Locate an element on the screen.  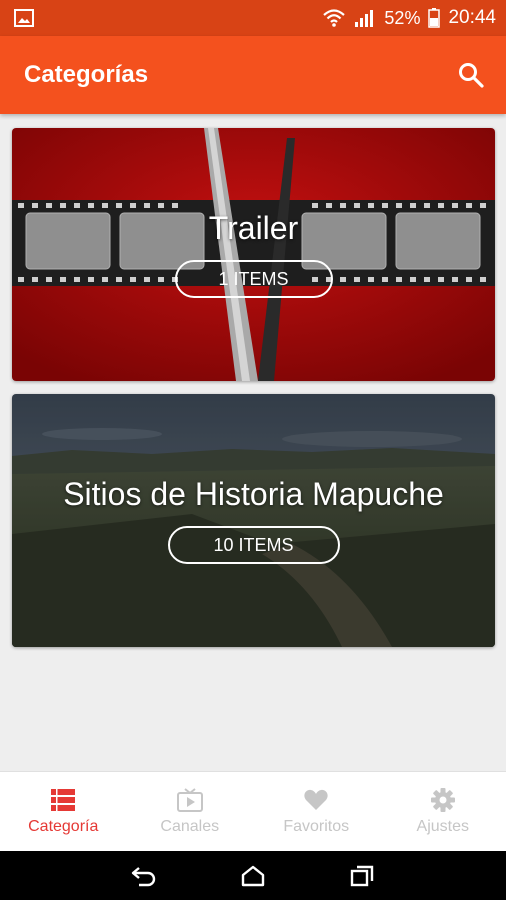
back-icon is located at coordinates (144, 876).